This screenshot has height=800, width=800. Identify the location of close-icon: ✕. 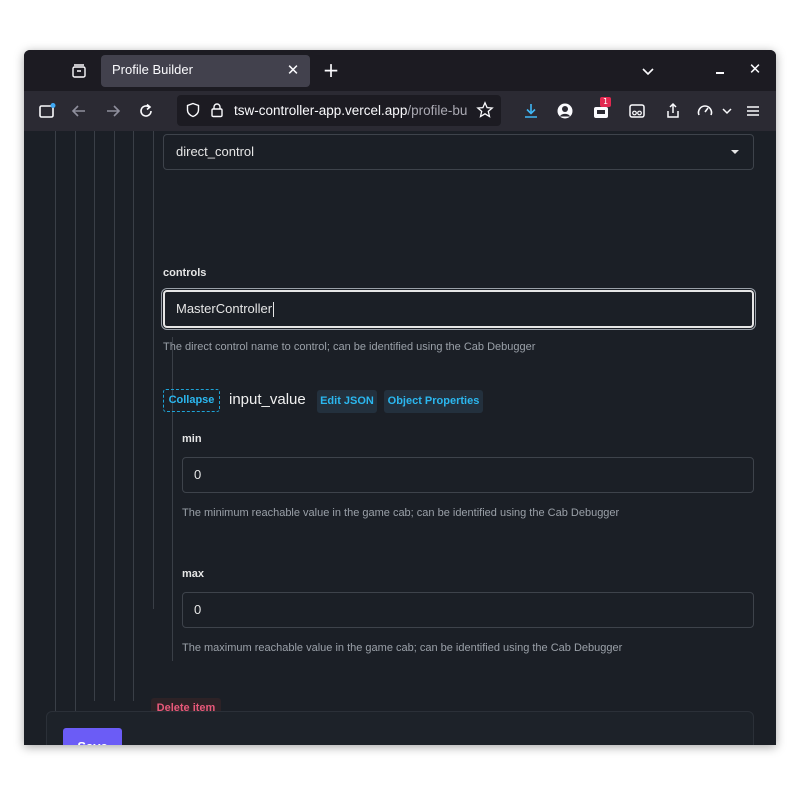
(293, 70).